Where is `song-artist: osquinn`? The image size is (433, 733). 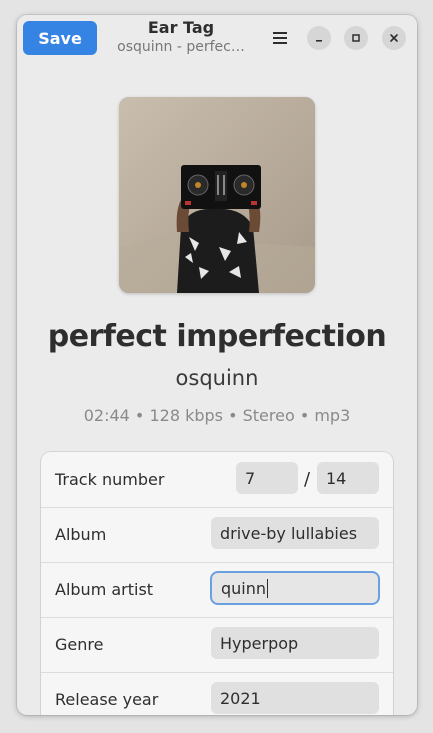
song-artist: osquinn is located at coordinates (217, 378).